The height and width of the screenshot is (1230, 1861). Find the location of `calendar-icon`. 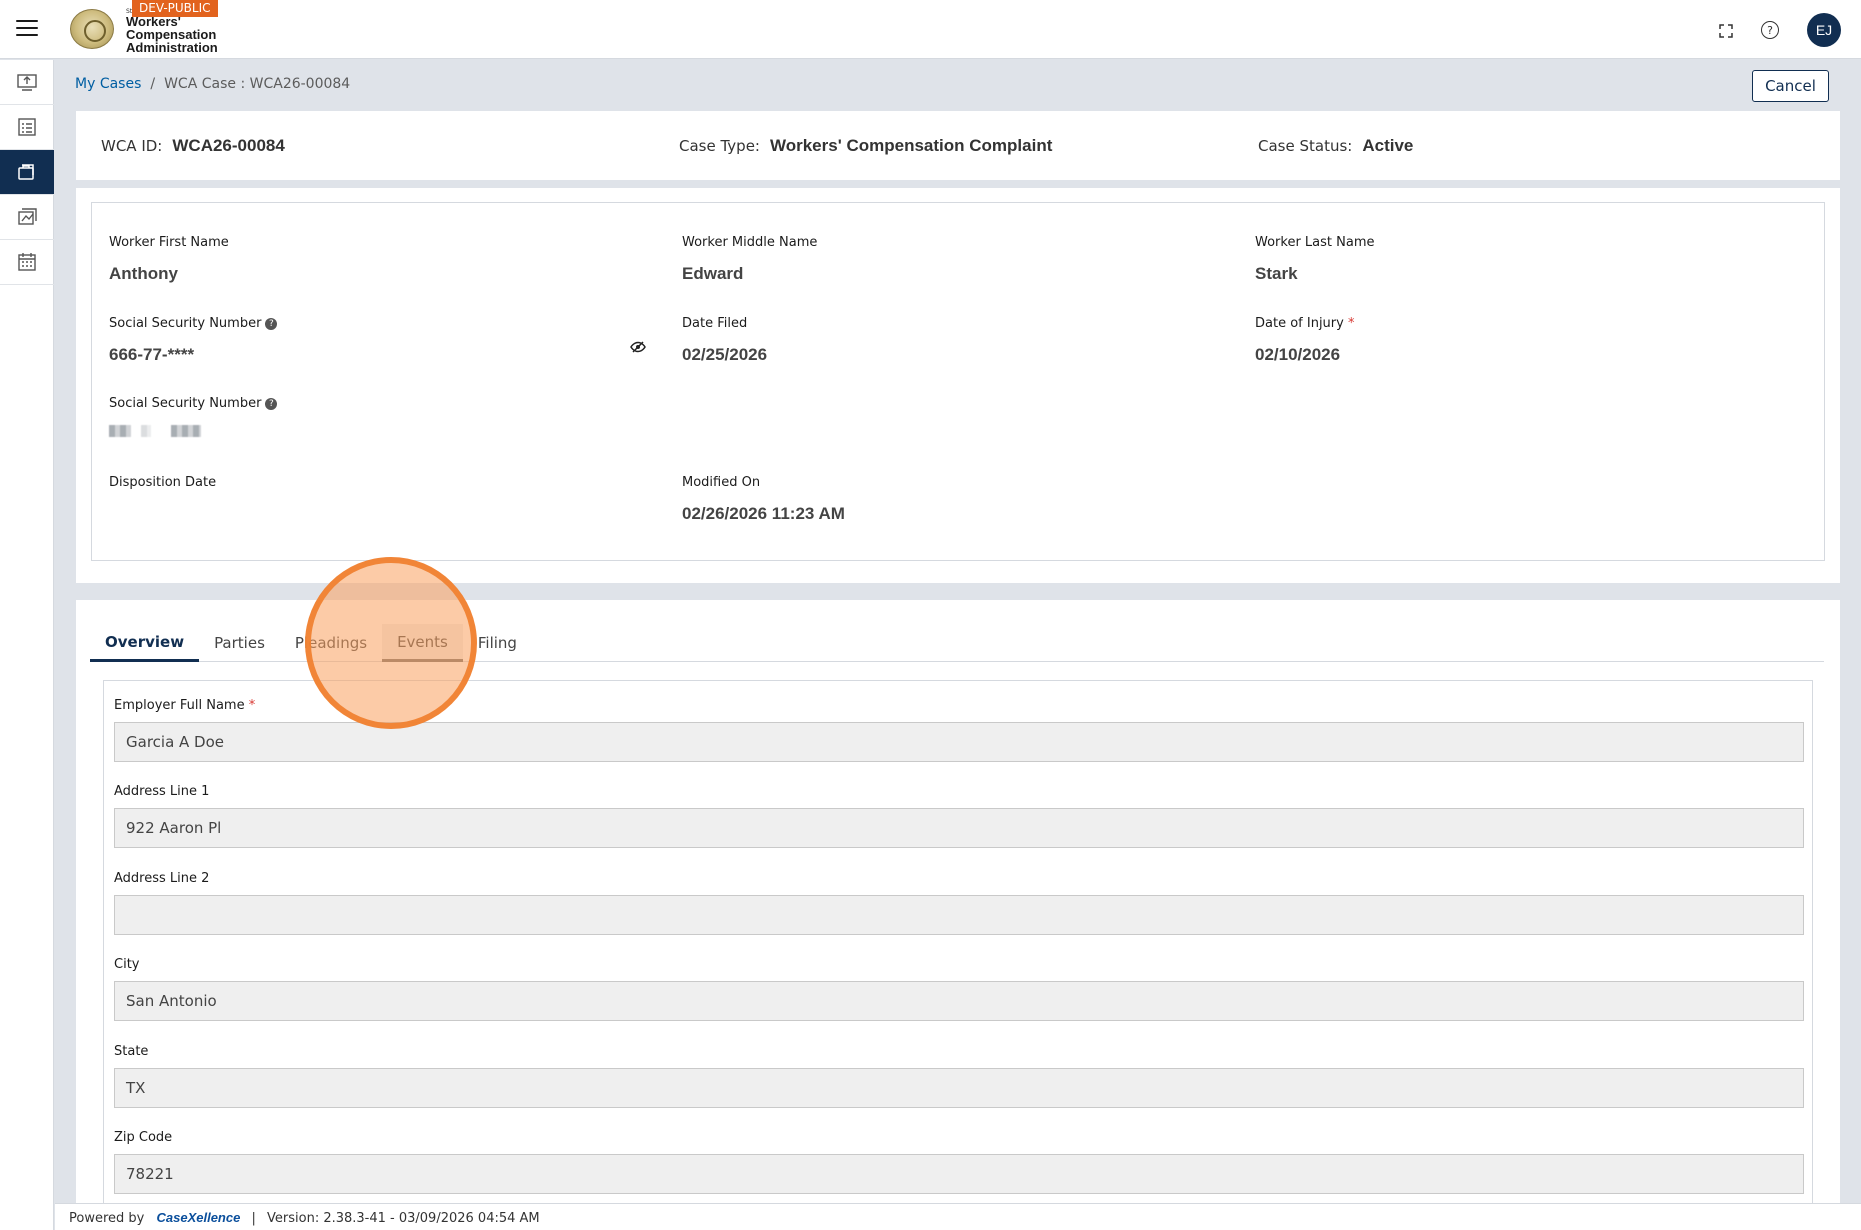

calendar-icon is located at coordinates (27, 262).